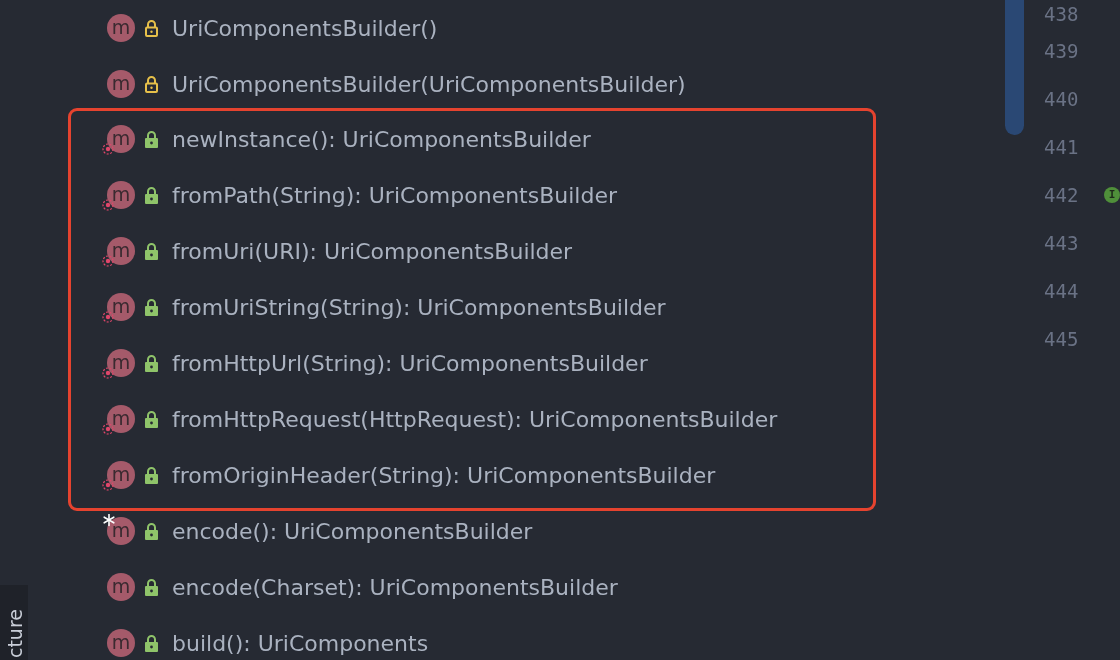 This screenshot has height=660, width=1120. Describe the element at coordinates (419, 307) in the screenshot. I see `method-name: fromUriString(String): UriComponentsBuilder` at that location.